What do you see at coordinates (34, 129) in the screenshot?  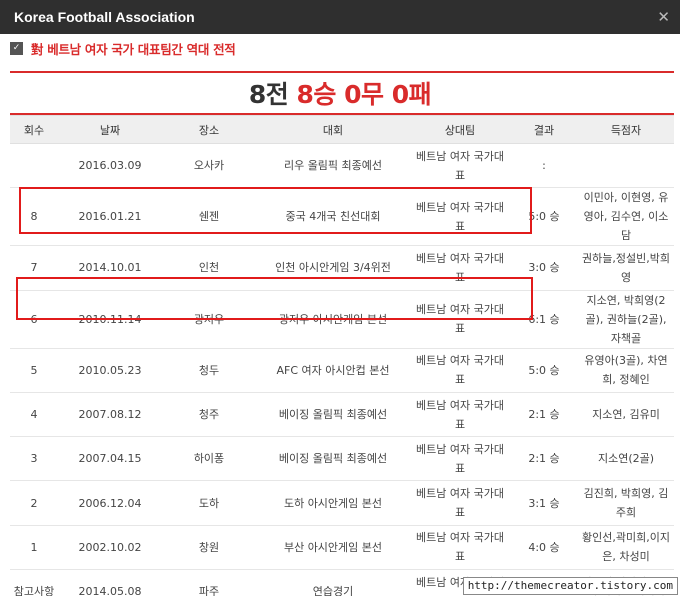 I see `header-round: 회수` at bounding box center [34, 129].